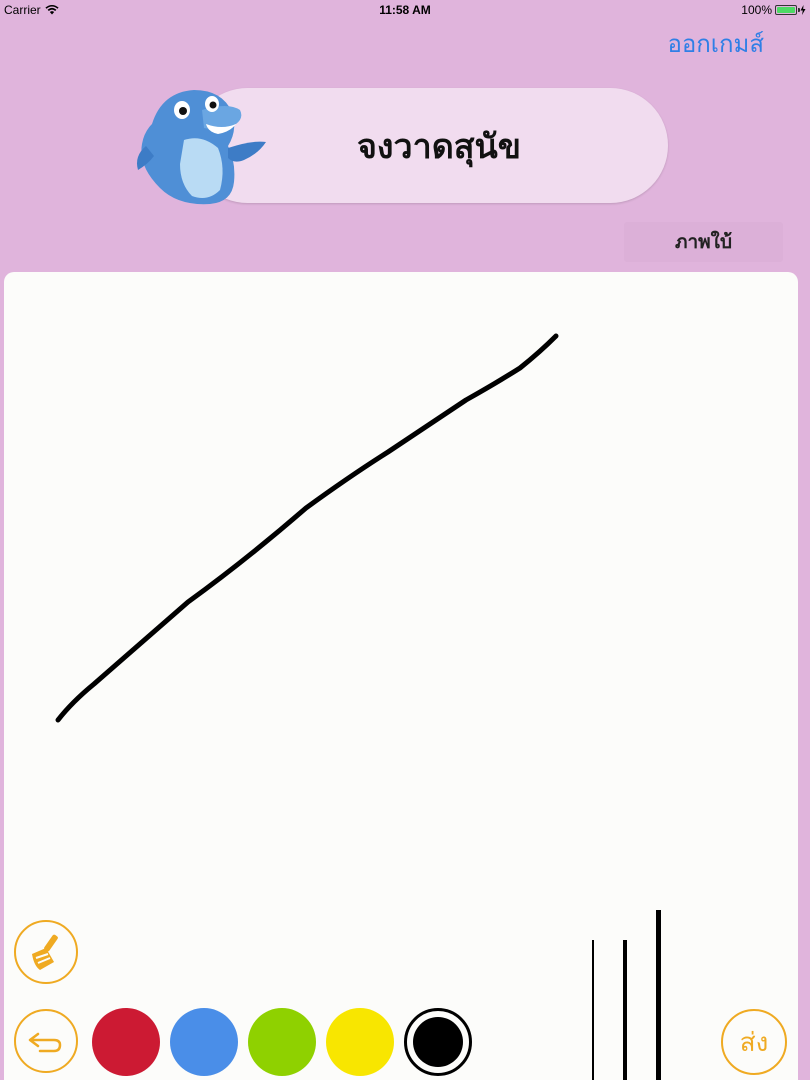 This screenshot has height=1080, width=810. I want to click on undo-button, so click(46, 1041).